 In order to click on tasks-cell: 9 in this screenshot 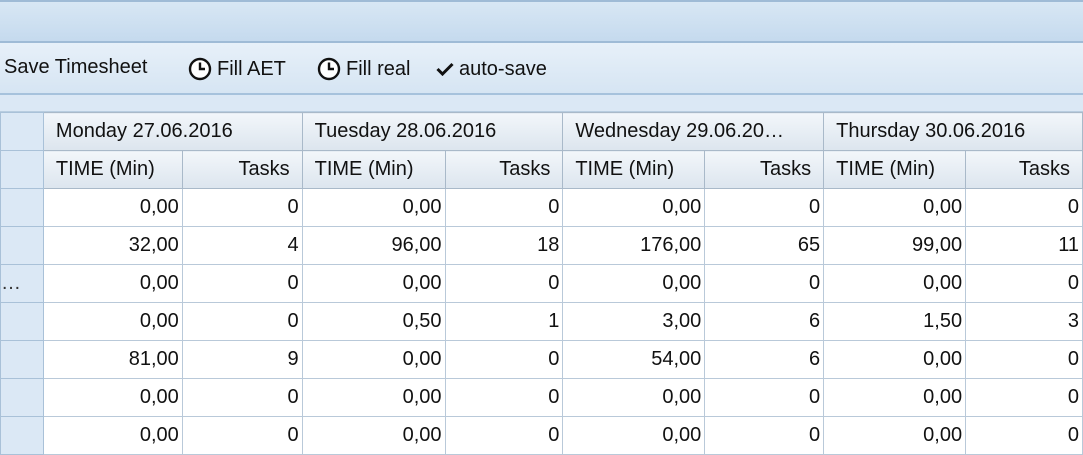, I will do `click(242, 359)`.